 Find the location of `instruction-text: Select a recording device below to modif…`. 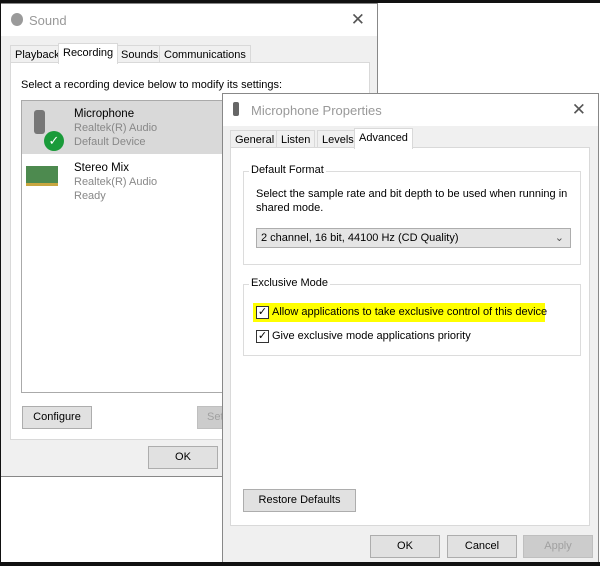

instruction-text: Select a recording device below to modif… is located at coordinates (152, 85).